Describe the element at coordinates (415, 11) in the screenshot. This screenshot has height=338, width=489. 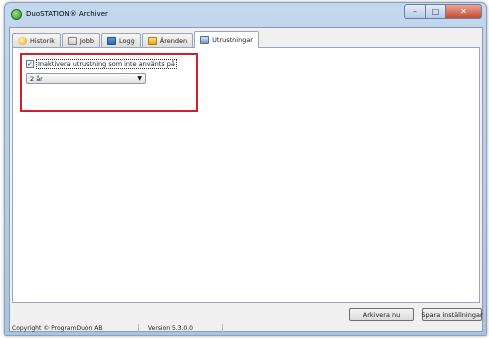
I see `minimize-button: –` at that location.